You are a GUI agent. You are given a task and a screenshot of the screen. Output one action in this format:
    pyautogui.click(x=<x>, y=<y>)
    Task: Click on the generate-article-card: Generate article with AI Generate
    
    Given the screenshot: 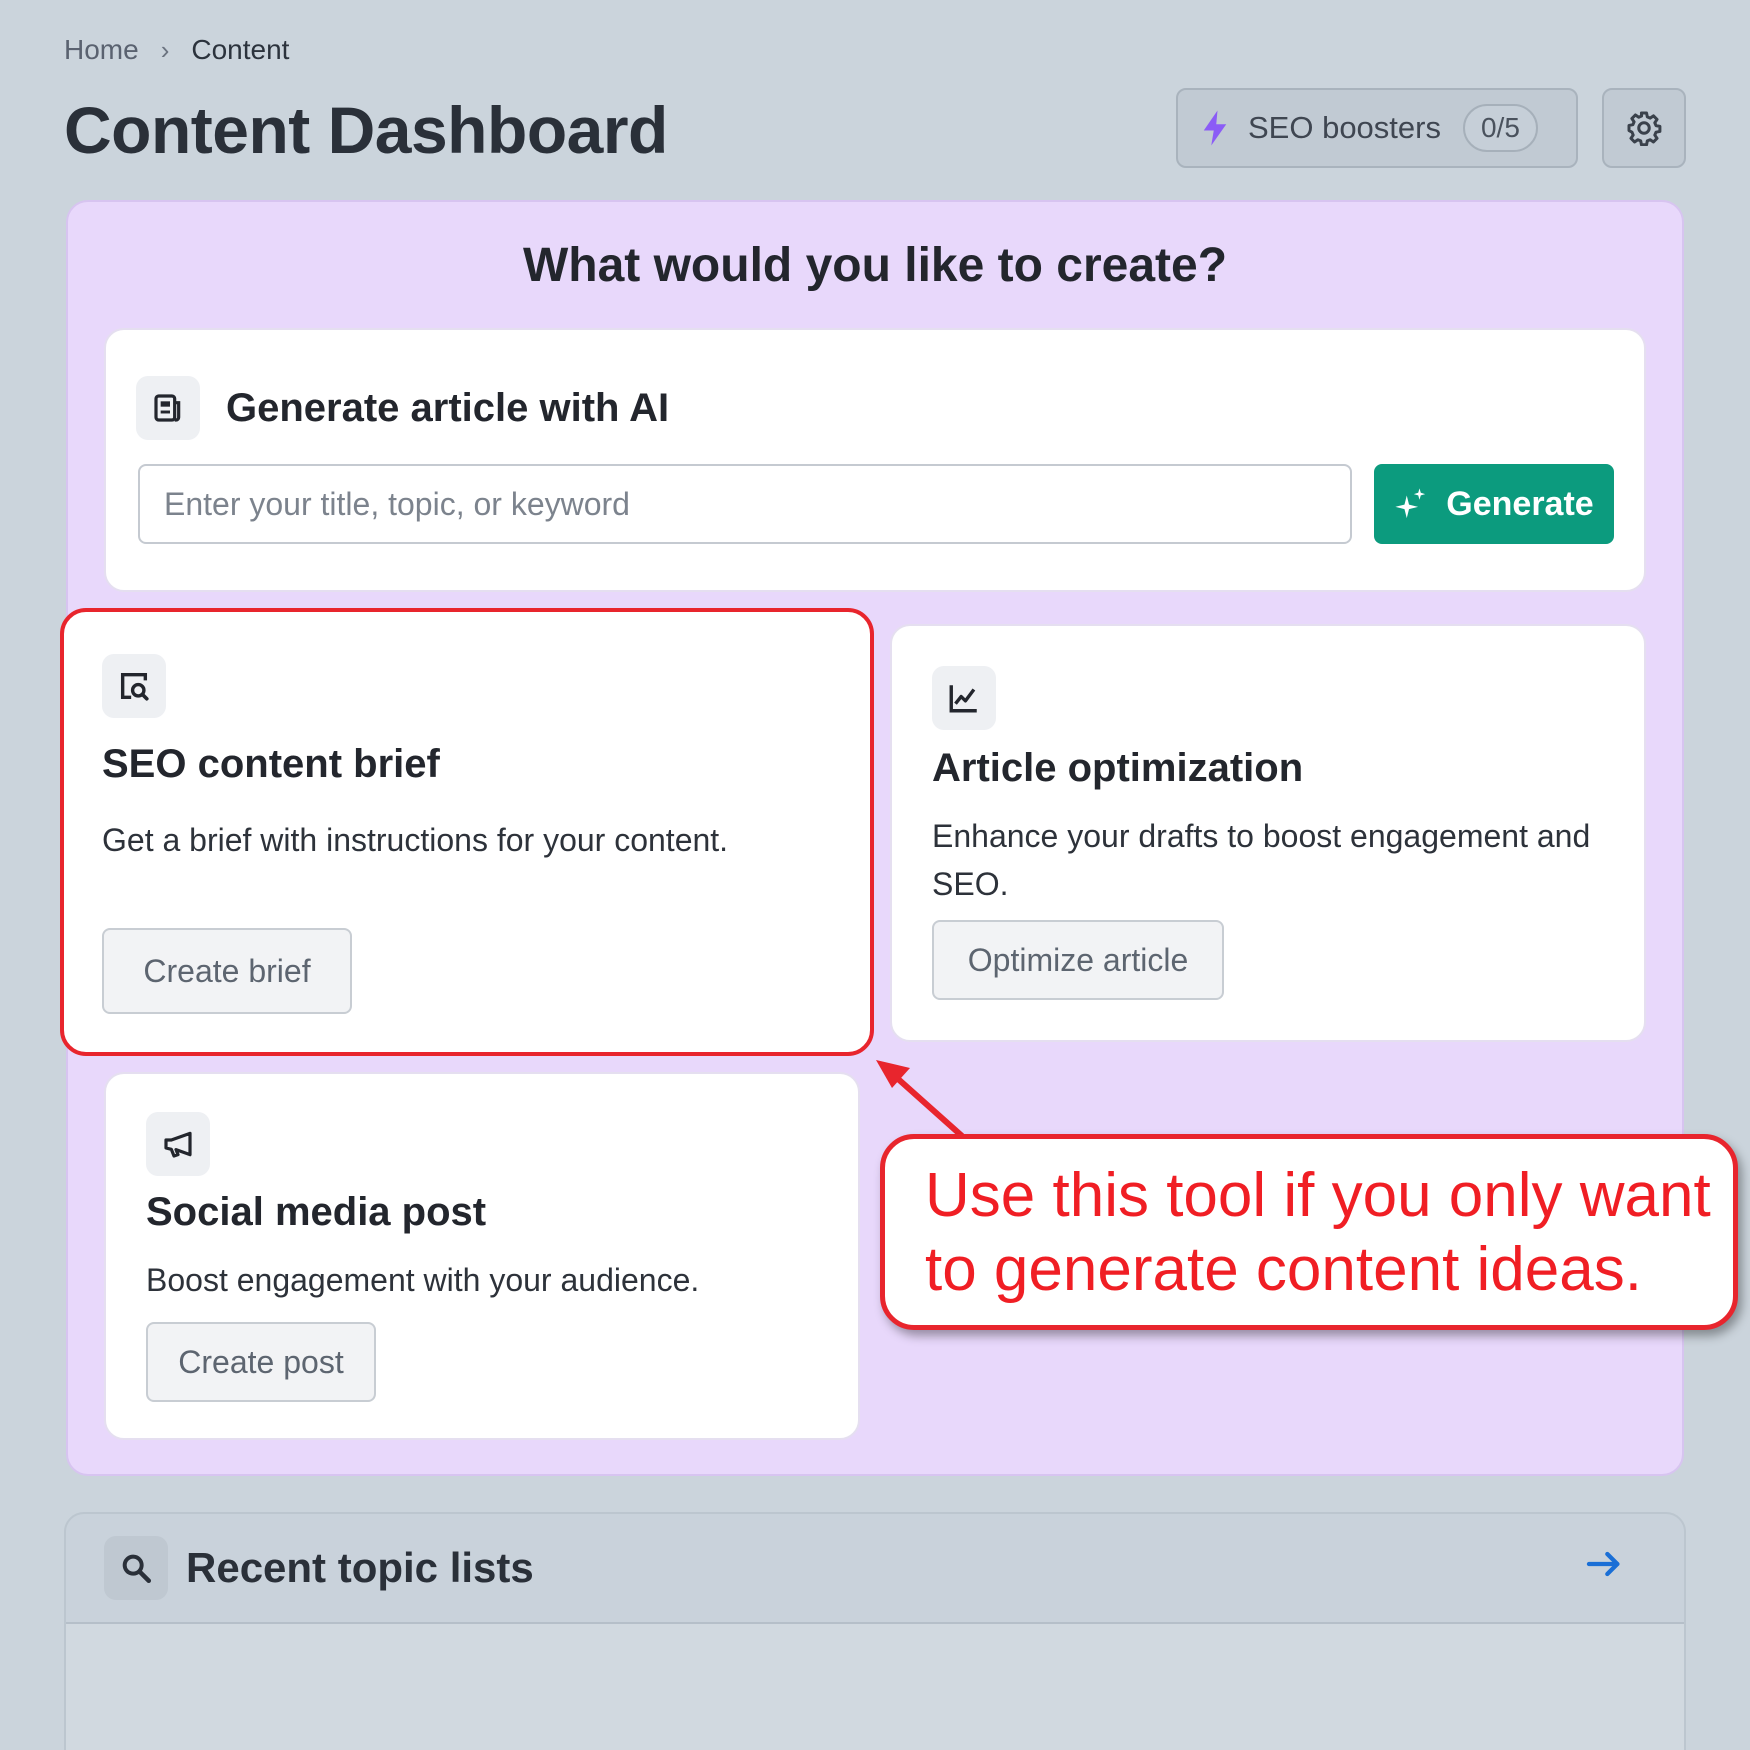 What is the action you would take?
    pyautogui.click(x=875, y=460)
    